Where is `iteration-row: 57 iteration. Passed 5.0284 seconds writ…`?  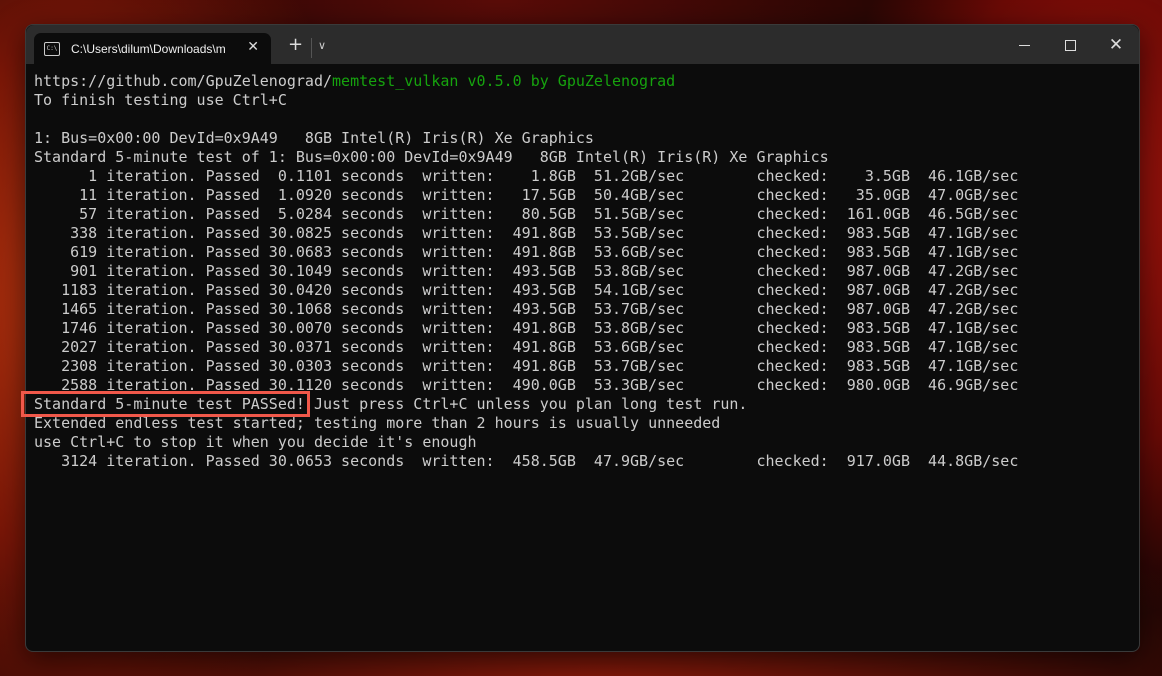
iteration-row: 57 iteration. Passed 5.0284 seconds writ… is located at coordinates (526, 214).